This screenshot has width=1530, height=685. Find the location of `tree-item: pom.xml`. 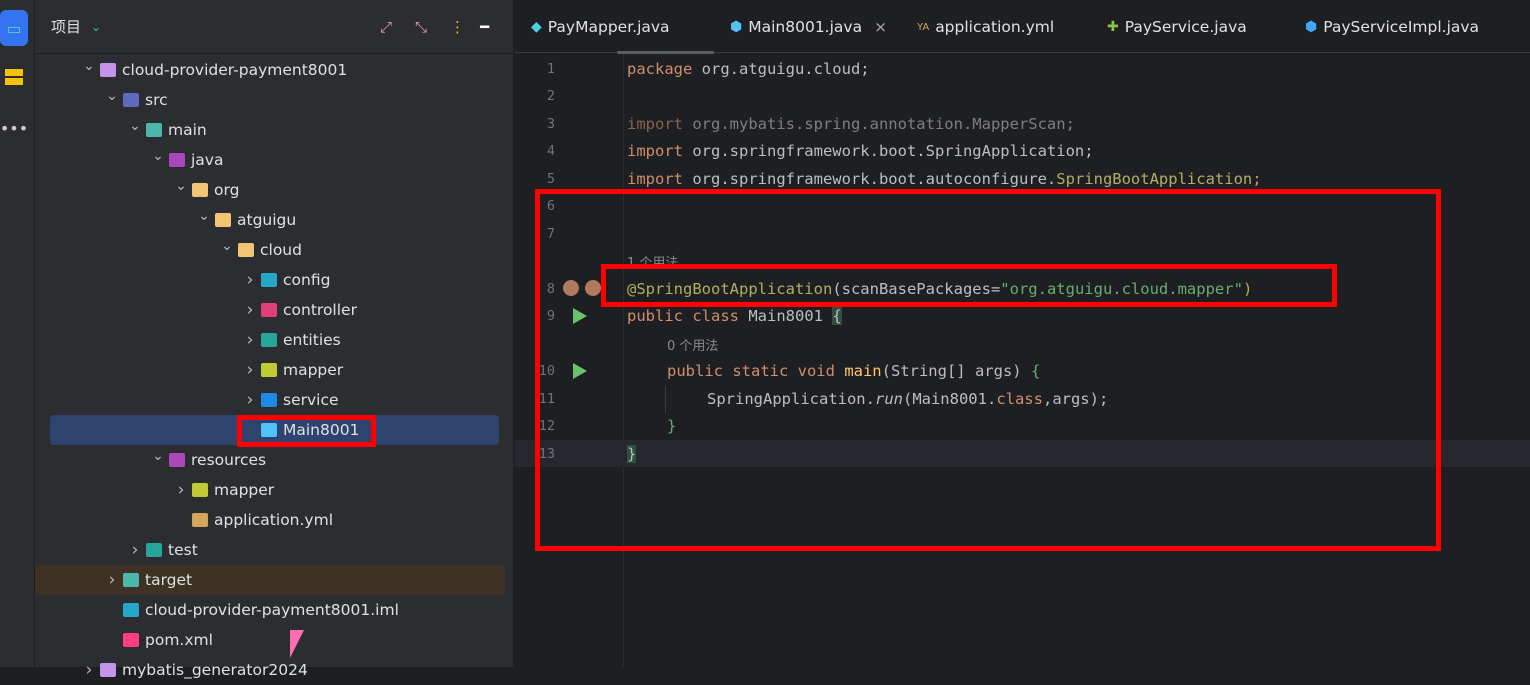

tree-item: pom.xml is located at coordinates (270, 640).